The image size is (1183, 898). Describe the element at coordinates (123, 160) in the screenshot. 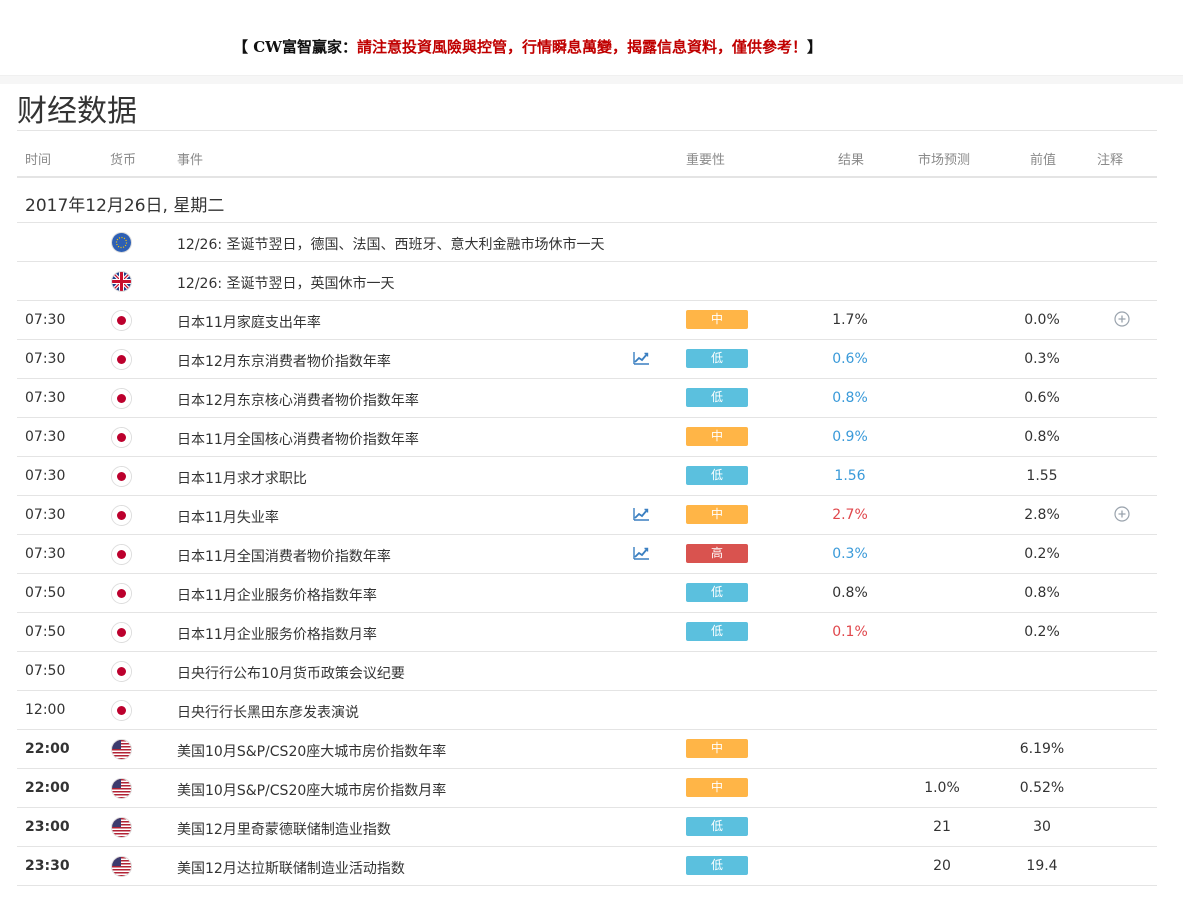

I see `header-currency: 货币` at that location.